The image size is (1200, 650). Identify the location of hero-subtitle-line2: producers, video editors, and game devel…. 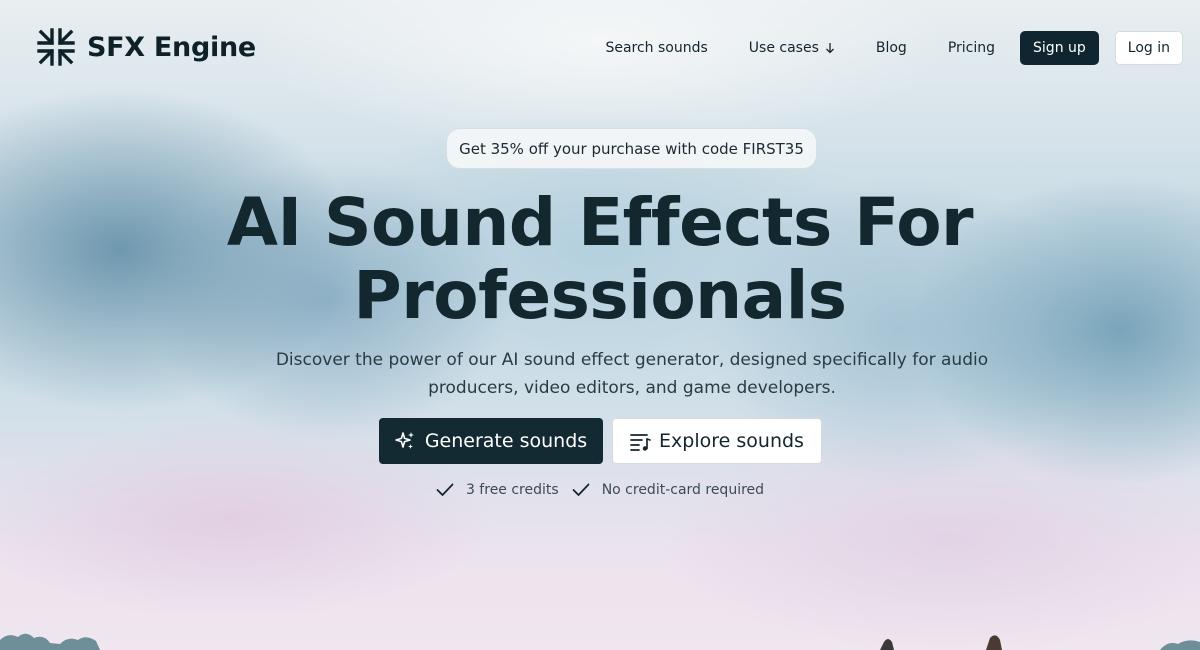
(632, 388).